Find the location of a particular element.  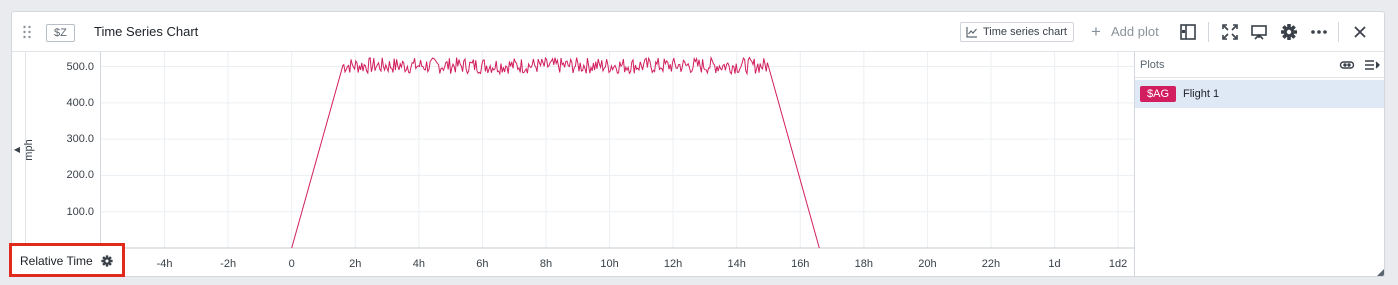

plot-name: Flight 1 is located at coordinates (1201, 94).